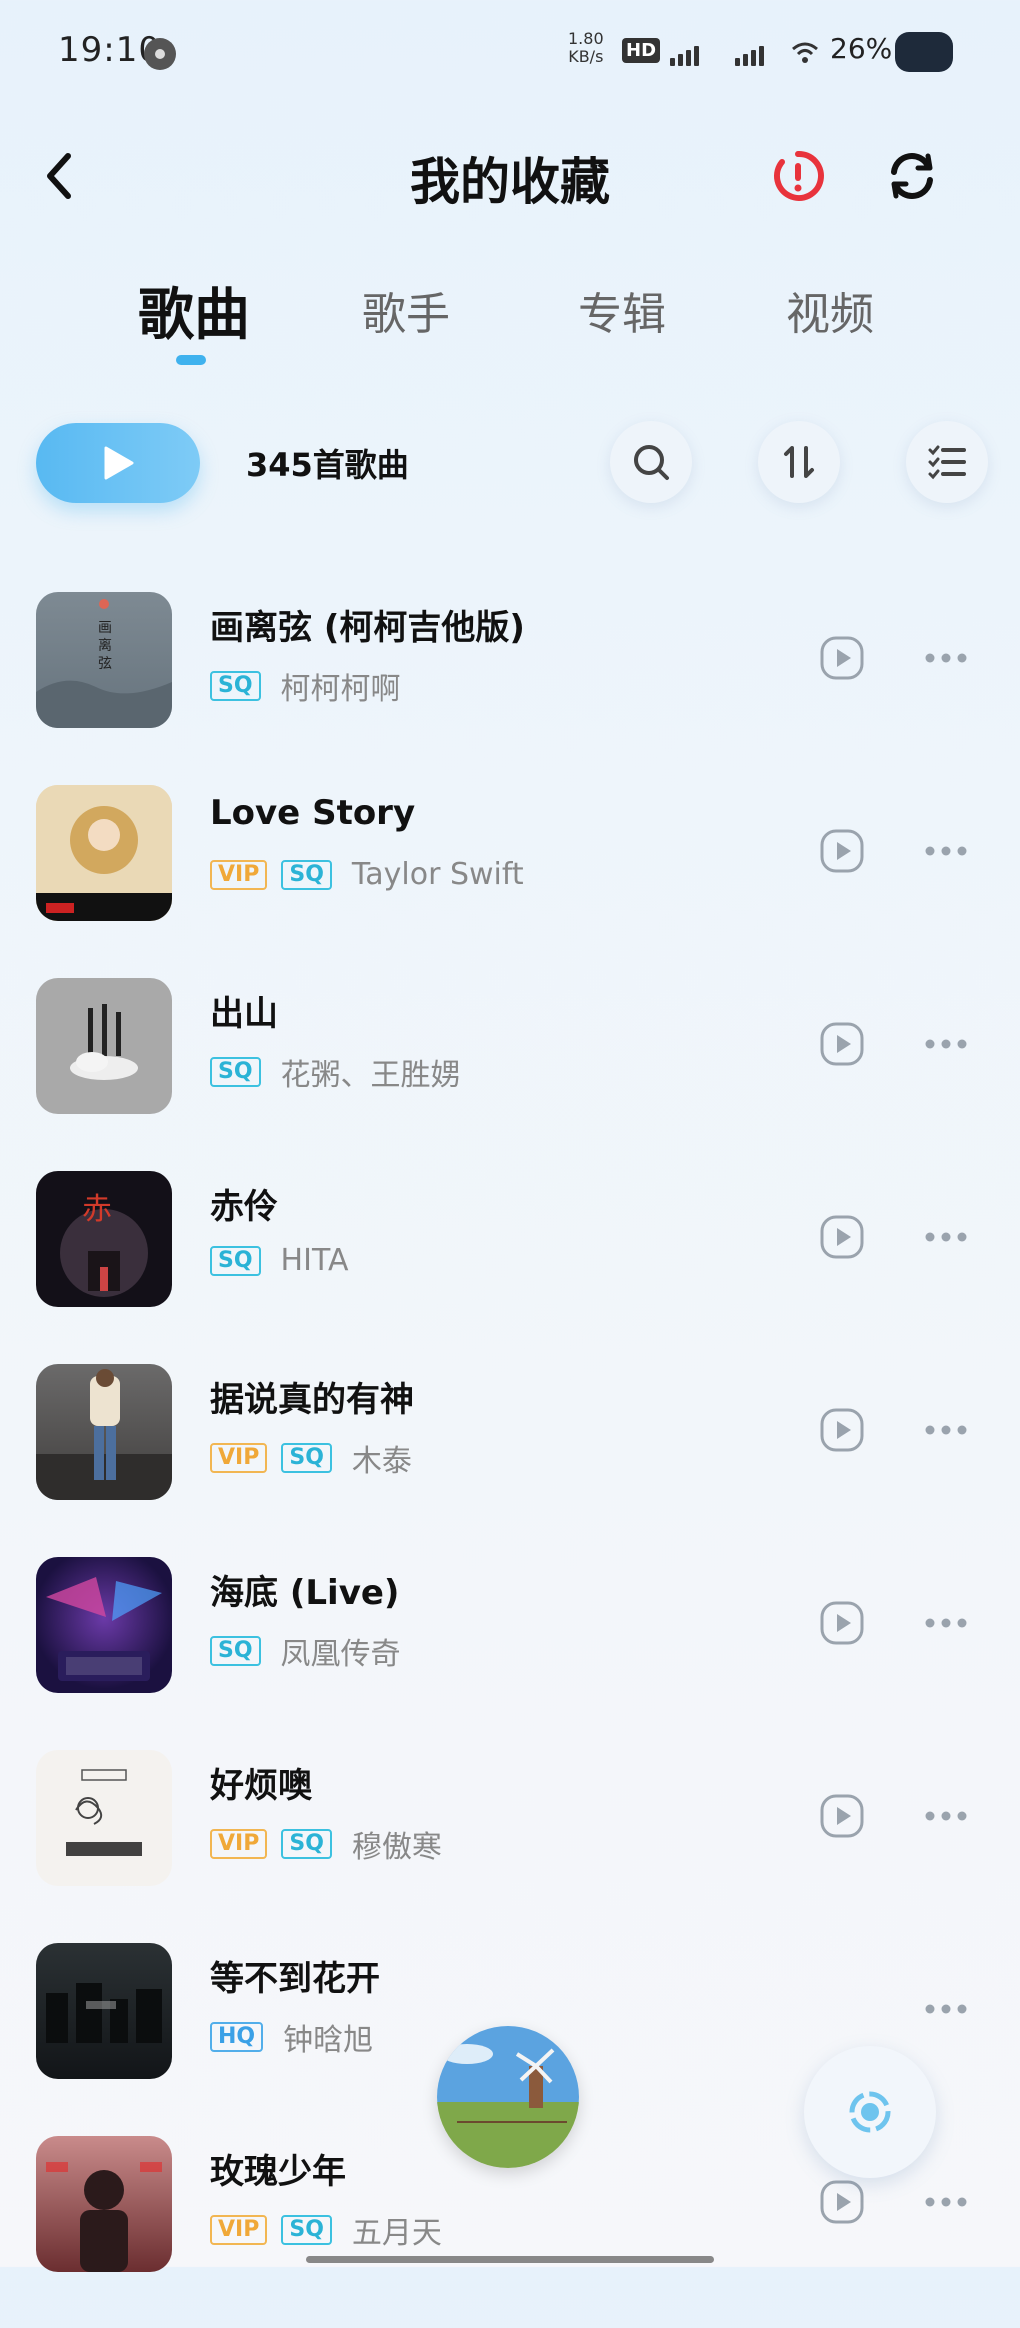  What do you see at coordinates (406, 310) in the screenshot?
I see `tab-singers: 歌手` at bounding box center [406, 310].